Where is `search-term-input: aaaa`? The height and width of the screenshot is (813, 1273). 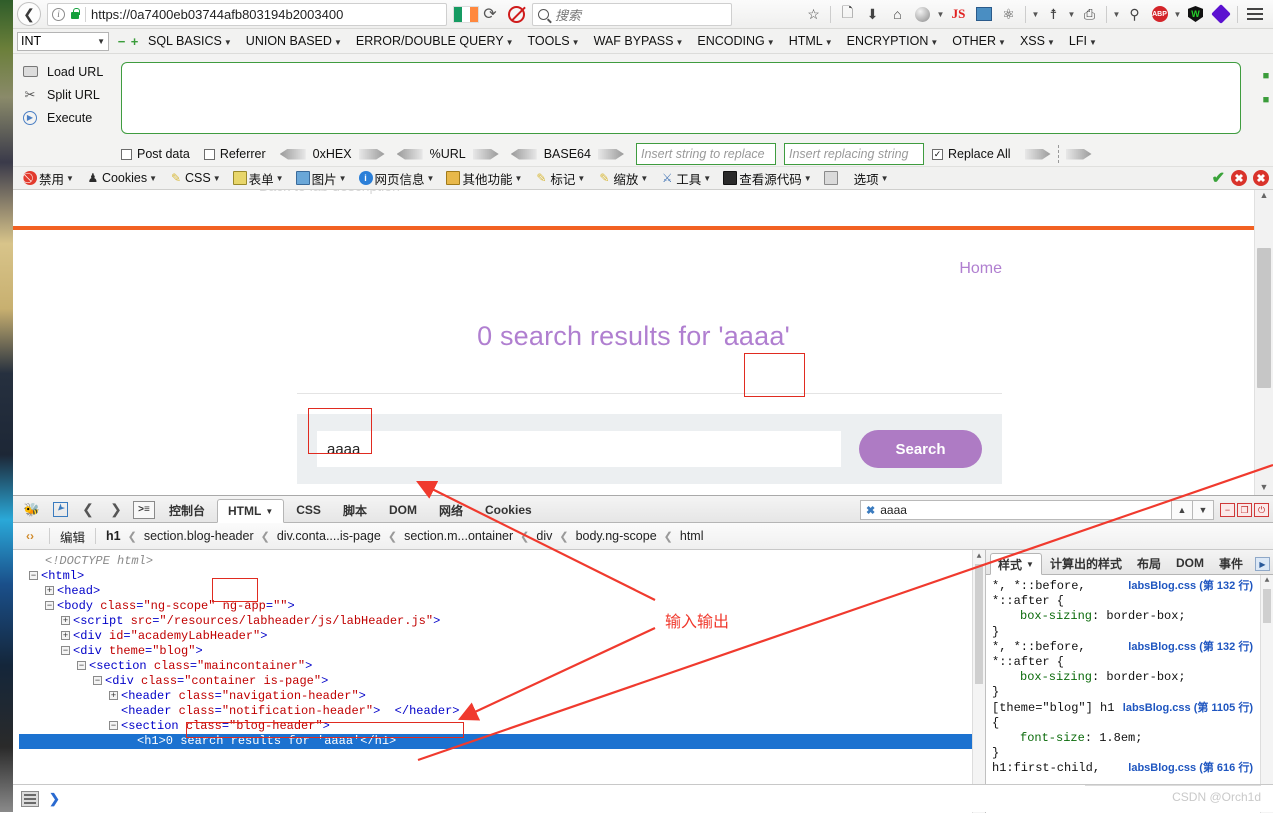 search-term-input: aaaa is located at coordinates (579, 449).